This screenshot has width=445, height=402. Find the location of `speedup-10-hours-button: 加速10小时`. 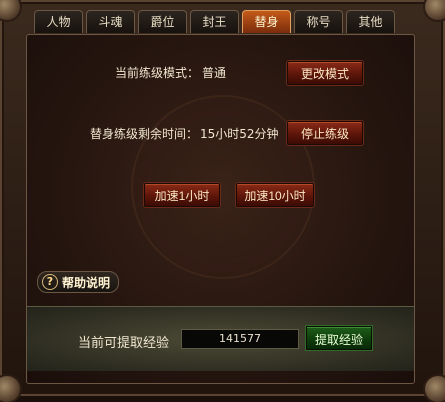

speedup-10-hours-button: 加速10小时 is located at coordinates (275, 195).